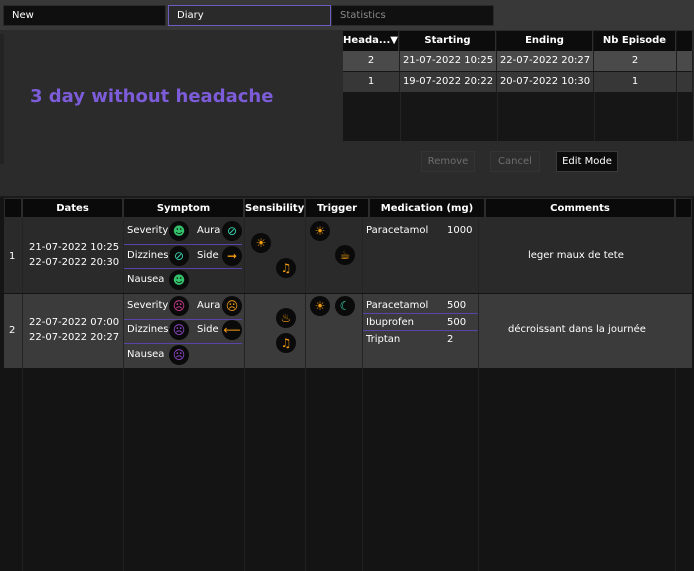  I want to click on arrow-left-icon: ⟵, so click(232, 330).